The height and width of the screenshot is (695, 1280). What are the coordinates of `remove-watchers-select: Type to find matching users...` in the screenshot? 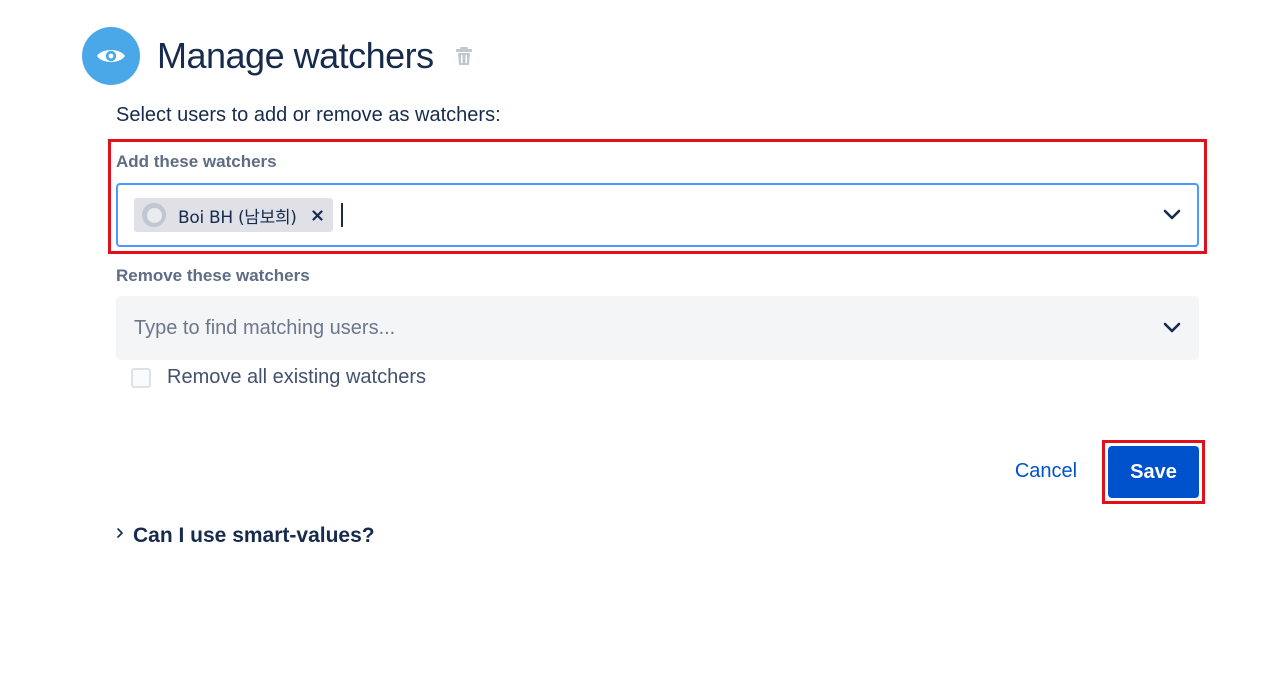 It's located at (657, 328).